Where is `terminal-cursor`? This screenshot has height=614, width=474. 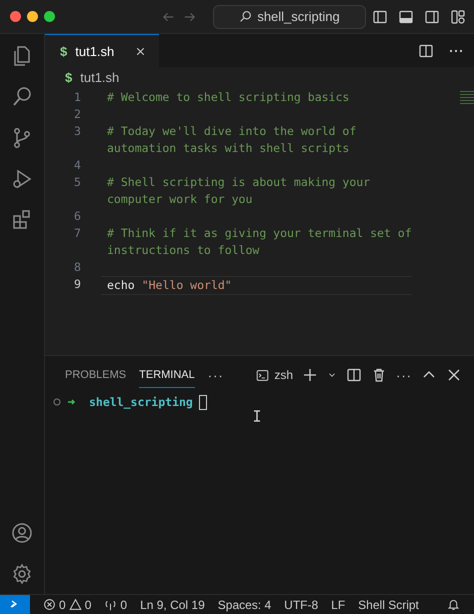
terminal-cursor is located at coordinates (202, 402).